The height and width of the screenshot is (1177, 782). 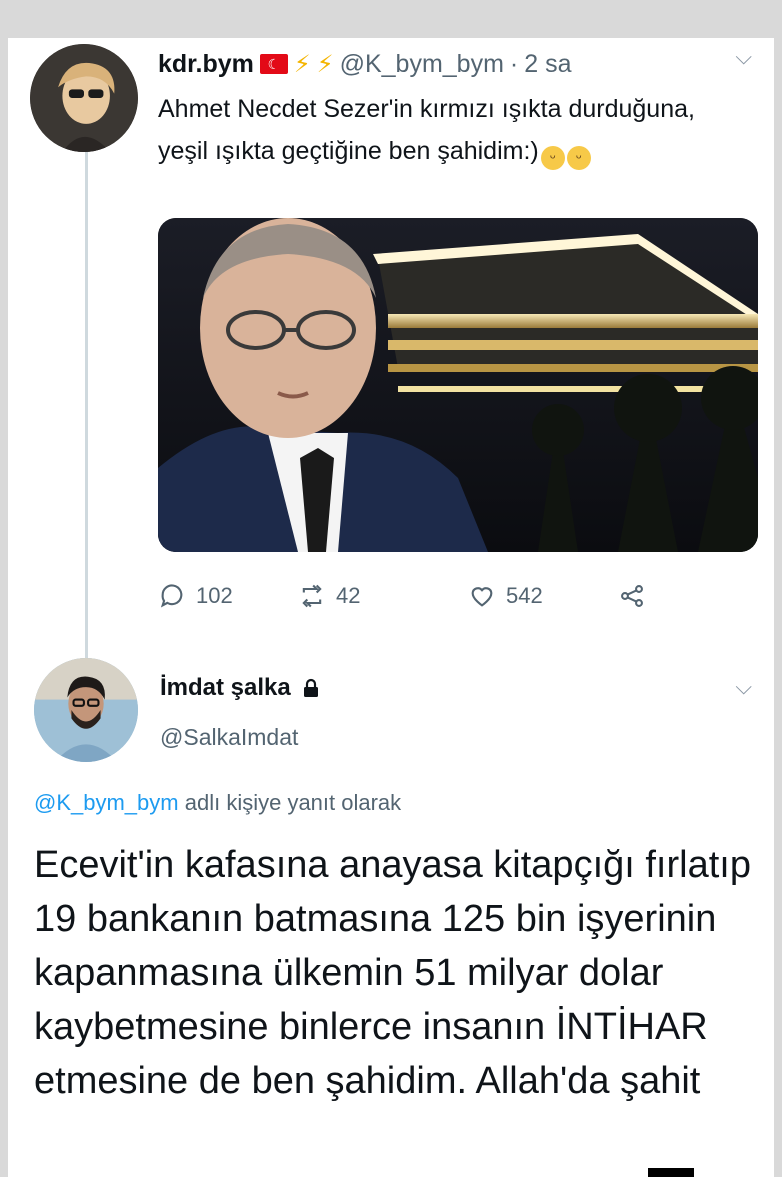 I want to click on reply-context: @K_bym_bym adlı kişiye yanıt olarak, so click(x=217, y=803).